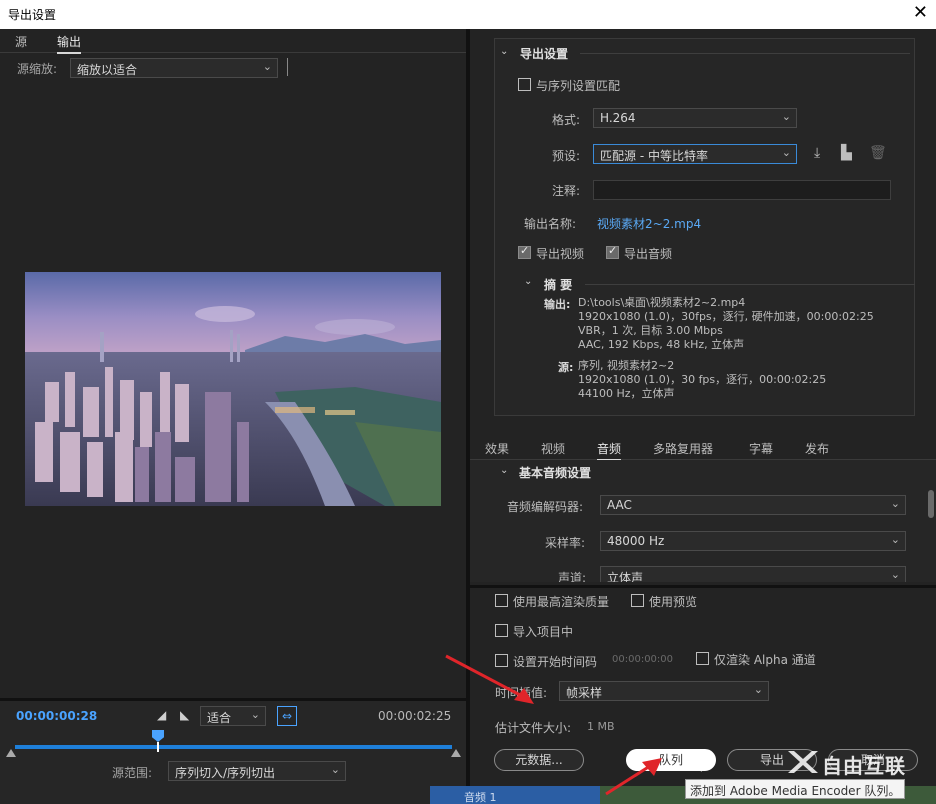  Describe the element at coordinates (566, 156) in the screenshot. I see `preset-label: 预设:` at that location.